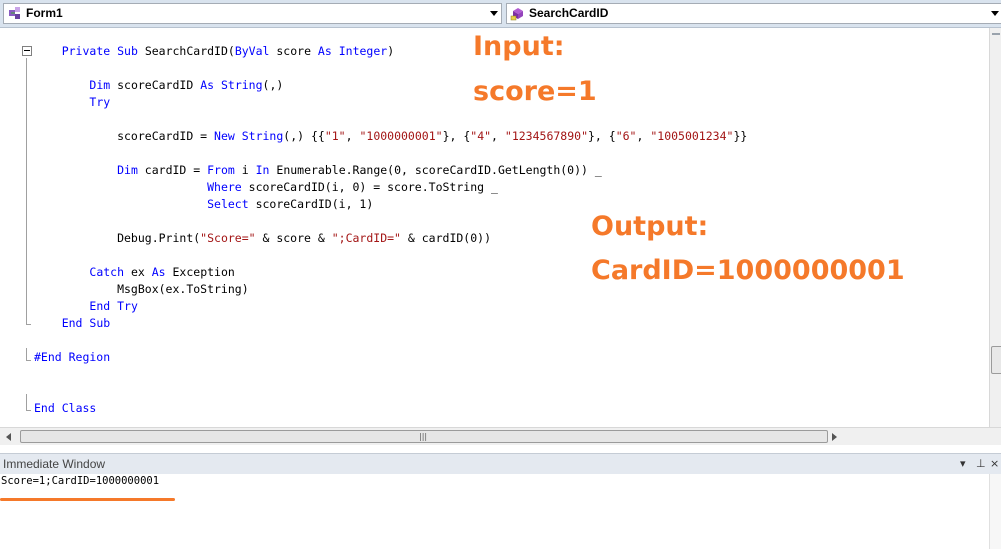 This screenshot has height=549, width=1001. Describe the element at coordinates (293, 51) in the screenshot. I see `code-text: score` at that location.